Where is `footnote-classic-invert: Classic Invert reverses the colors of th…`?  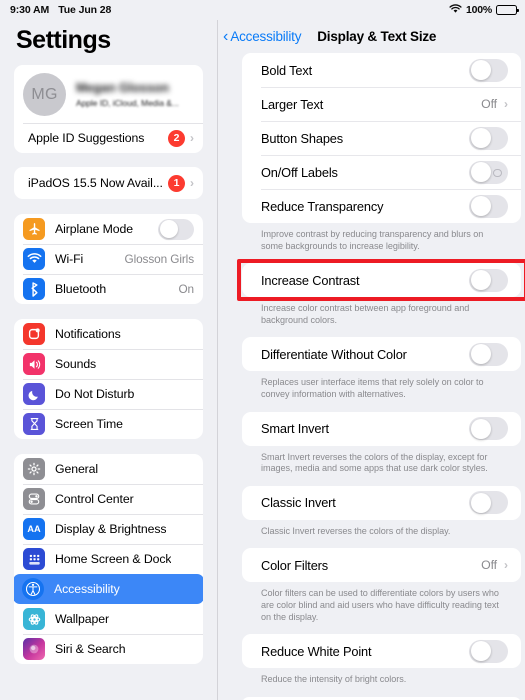 footnote-classic-invert: Classic Invert reverses the colors of th… is located at coordinates (356, 530).